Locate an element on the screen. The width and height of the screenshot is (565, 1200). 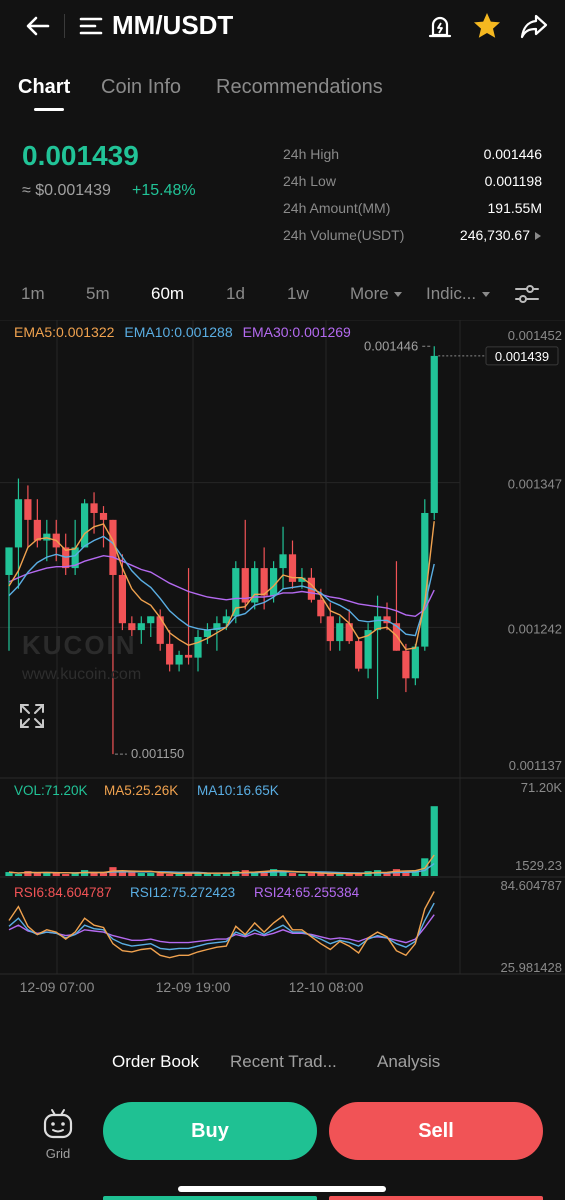
robot-icon is located at coordinates (58, 1124).